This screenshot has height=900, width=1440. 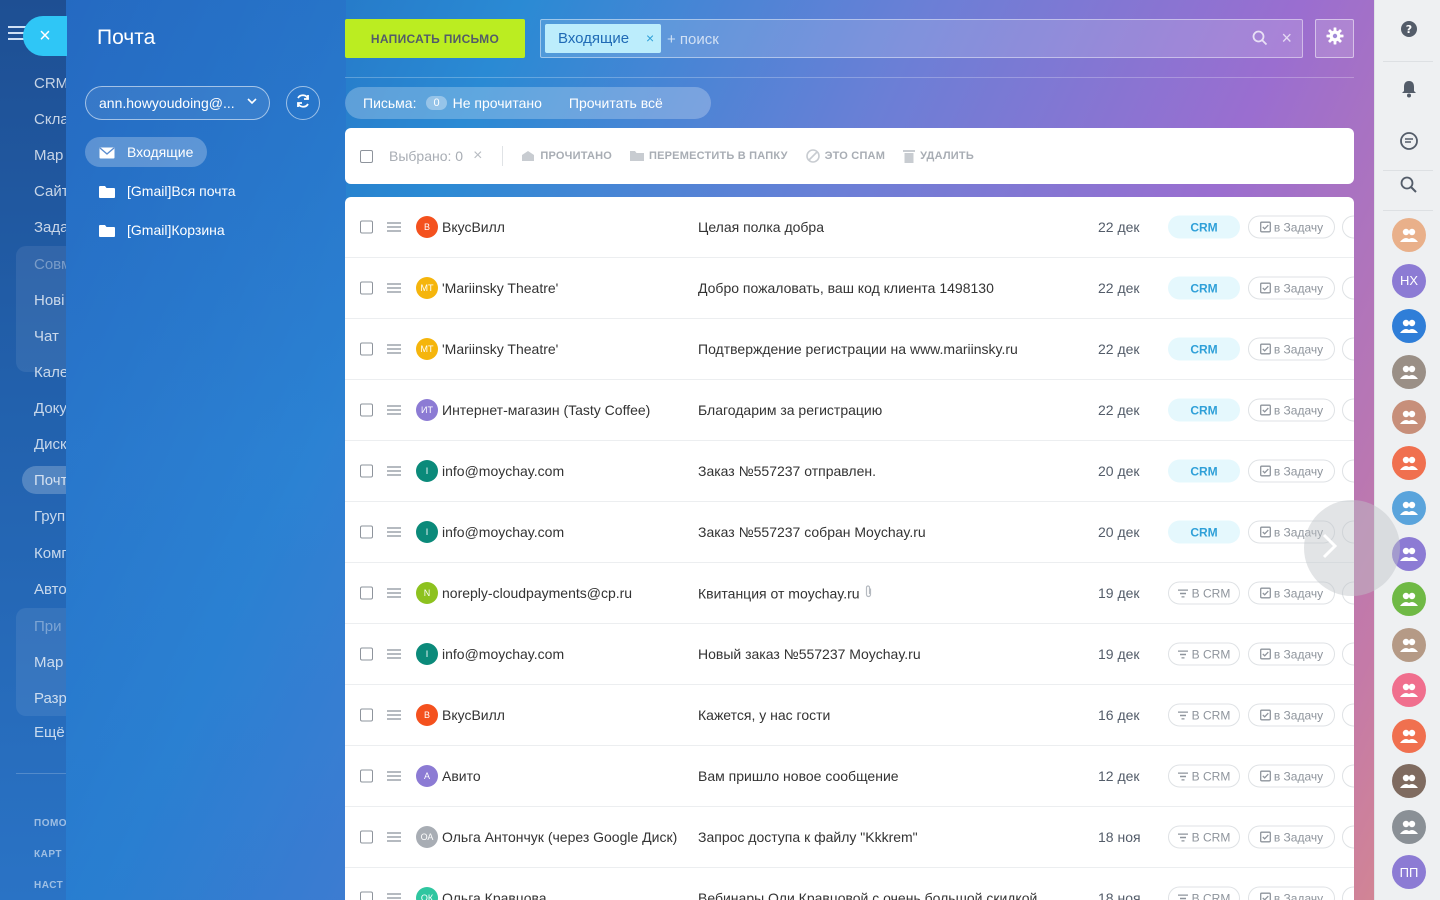 What do you see at coordinates (808, 837) in the screenshot?
I see `mail-subject: Запрос доступа к файлу "Kkkrem"` at bounding box center [808, 837].